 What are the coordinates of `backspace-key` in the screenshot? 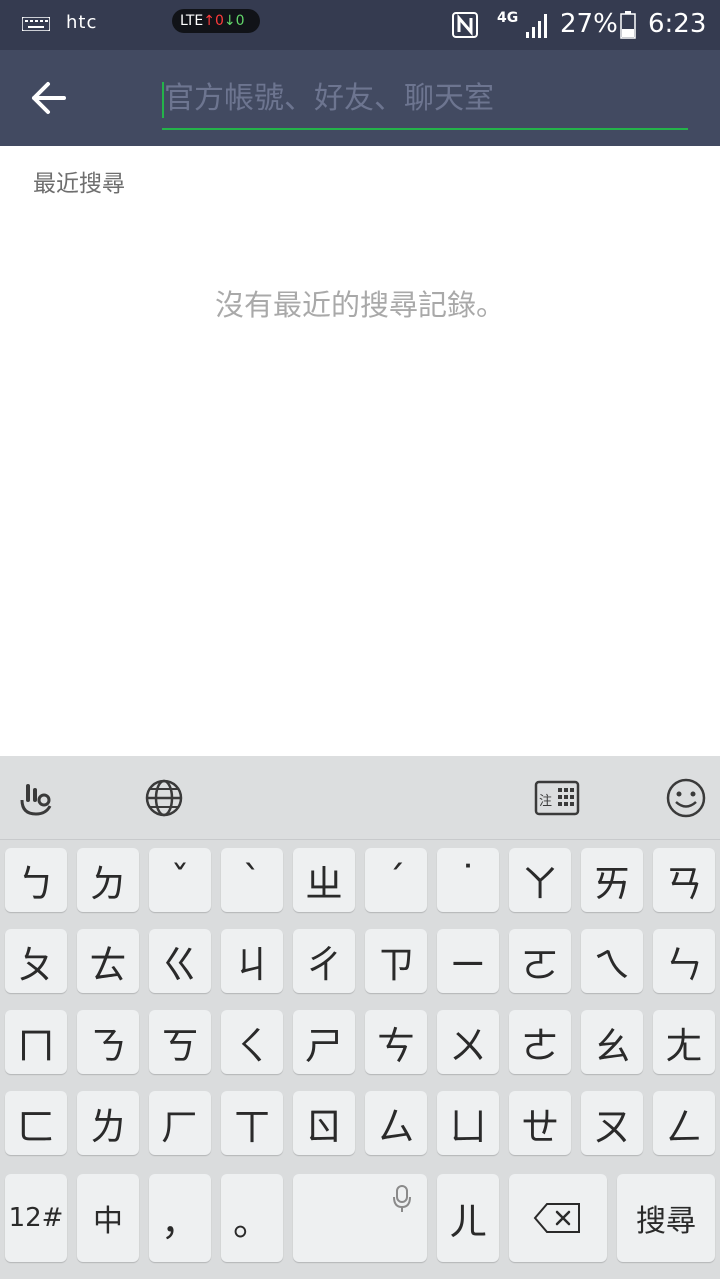 It's located at (558, 1218).